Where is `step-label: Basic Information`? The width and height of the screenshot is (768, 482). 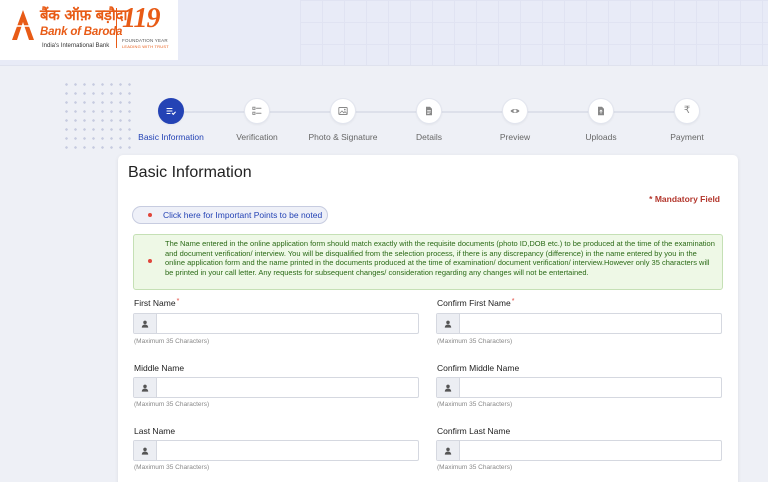 step-label: Basic Information is located at coordinates (171, 137).